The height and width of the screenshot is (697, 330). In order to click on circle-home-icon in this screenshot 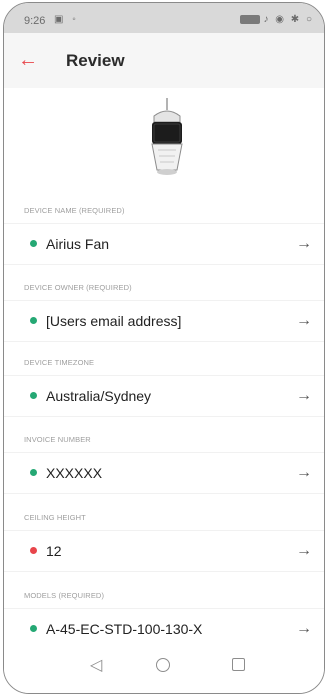, I will do `click(163, 665)`.